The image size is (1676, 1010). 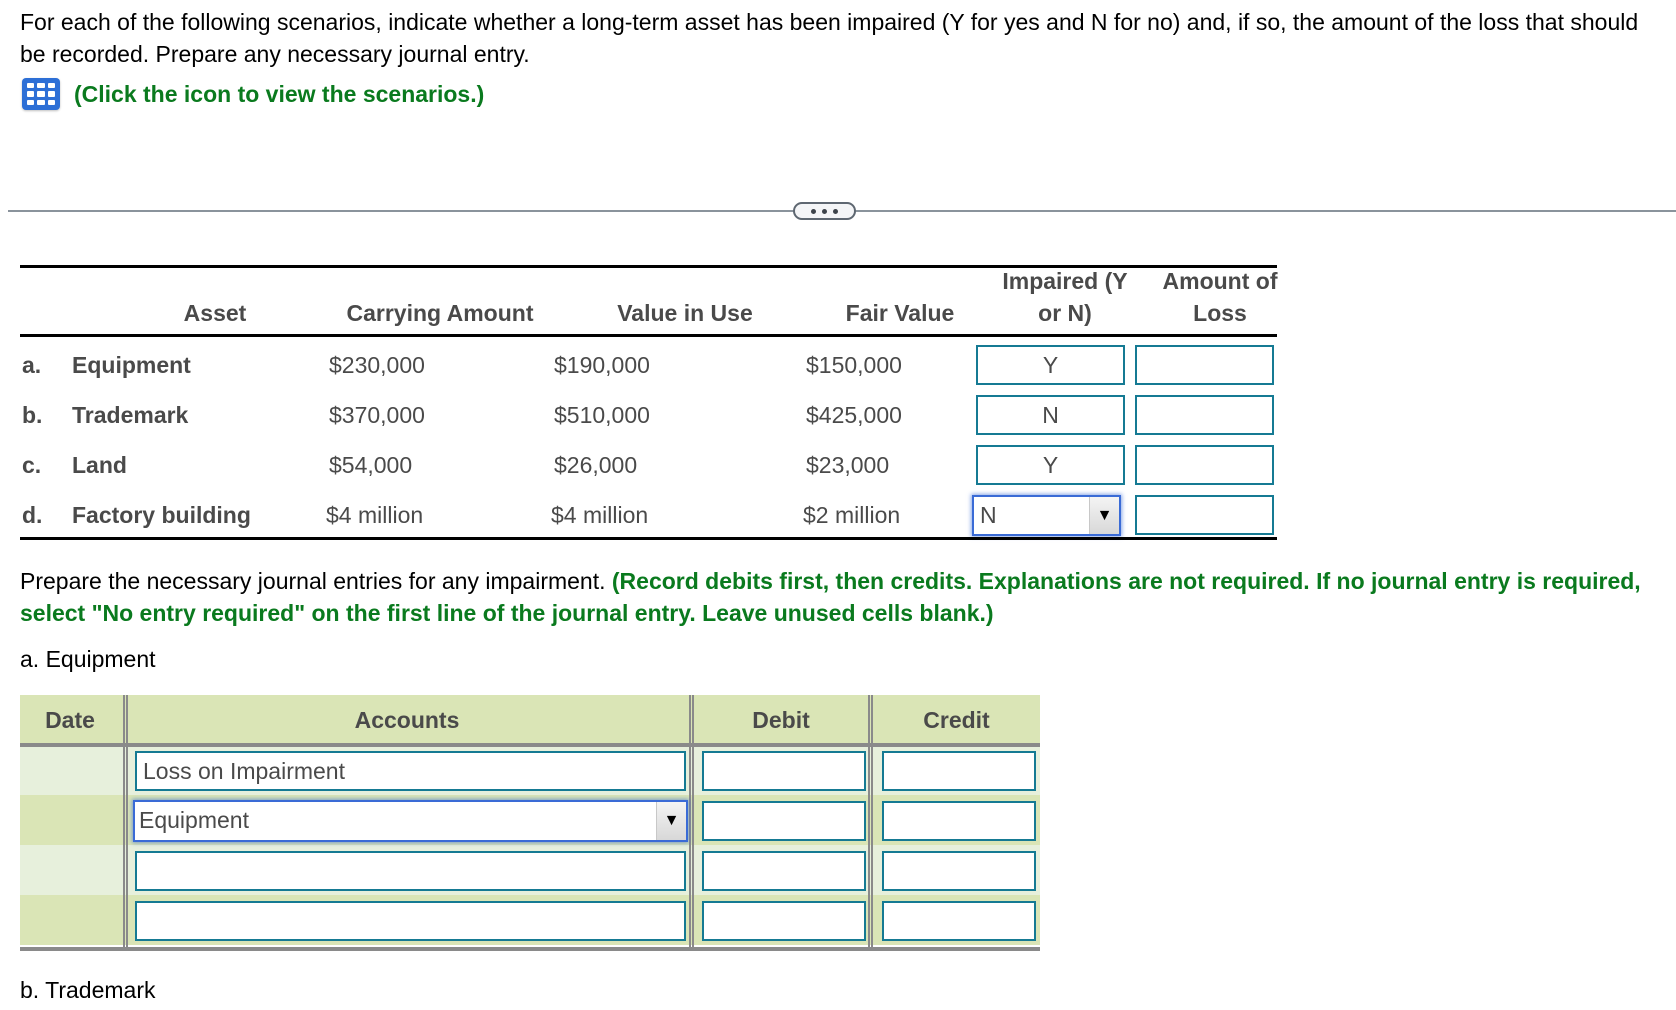 I want to click on header-carrying-amount: Carrying Amount, so click(x=440, y=313).